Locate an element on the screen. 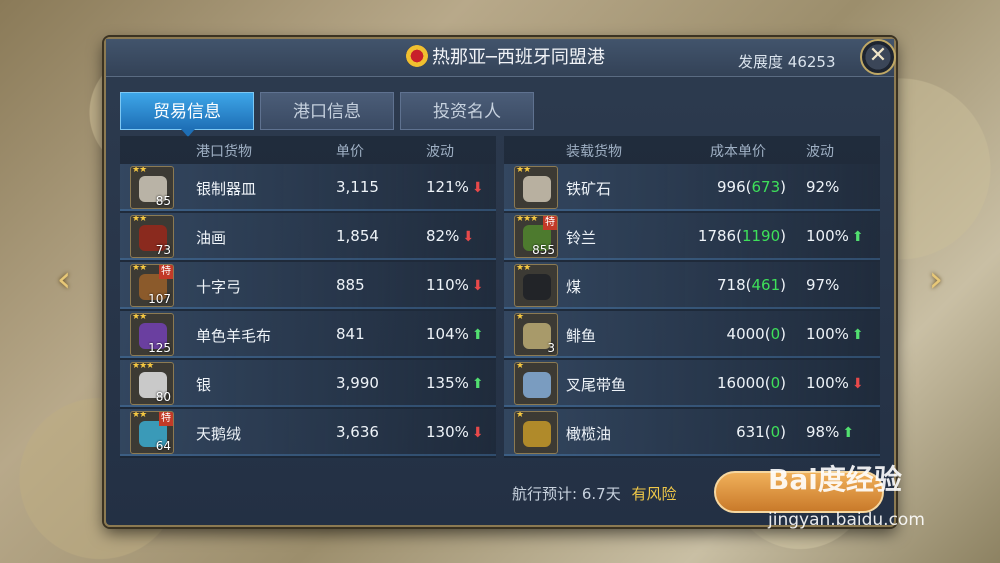  eta-label: 航行预计: is located at coordinates (545, 494).